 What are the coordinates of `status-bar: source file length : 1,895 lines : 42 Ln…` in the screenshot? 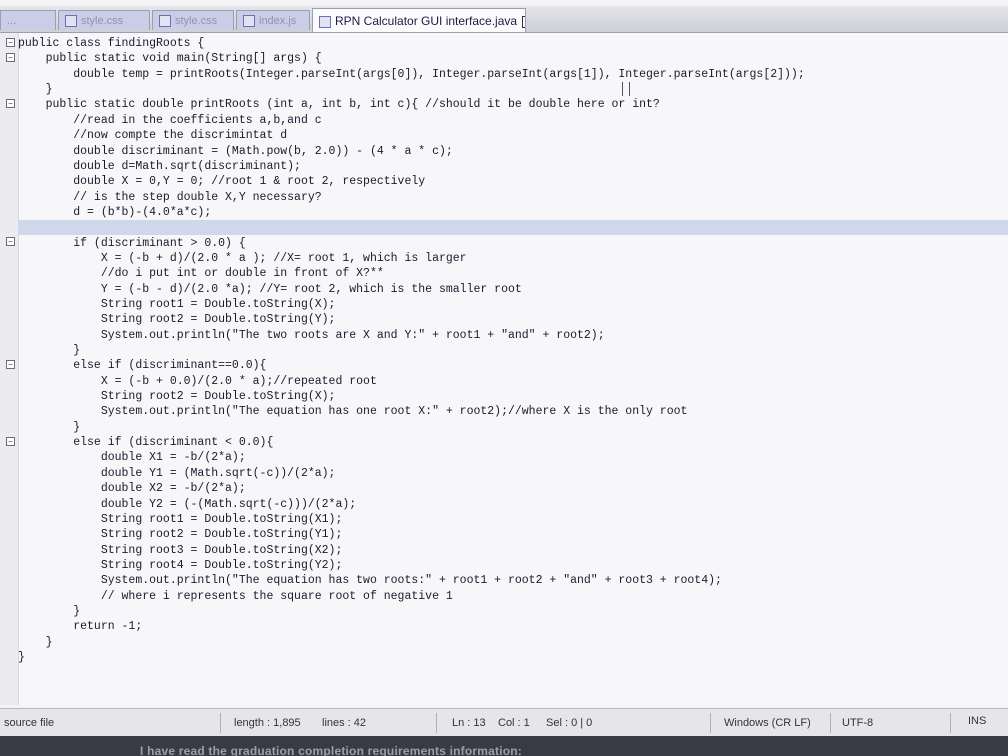 It's located at (504, 722).